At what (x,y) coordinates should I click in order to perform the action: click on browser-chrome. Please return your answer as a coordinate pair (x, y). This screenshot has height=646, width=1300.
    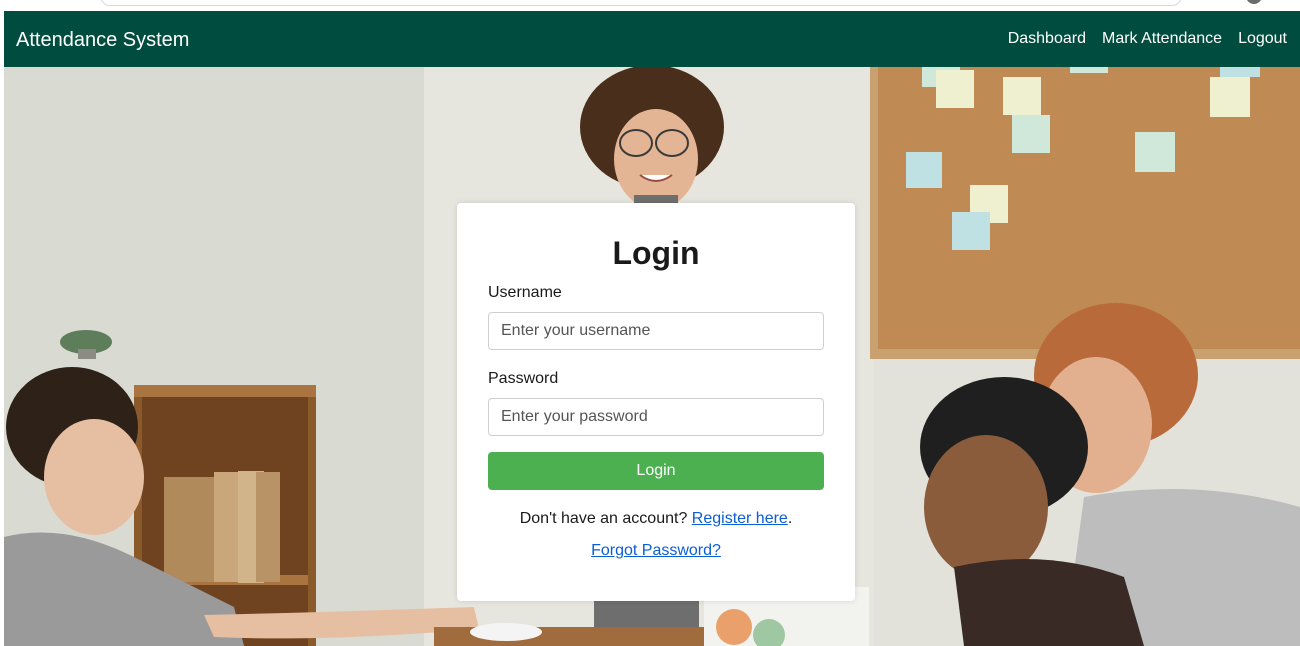
    Looking at the image, I should click on (650, 5).